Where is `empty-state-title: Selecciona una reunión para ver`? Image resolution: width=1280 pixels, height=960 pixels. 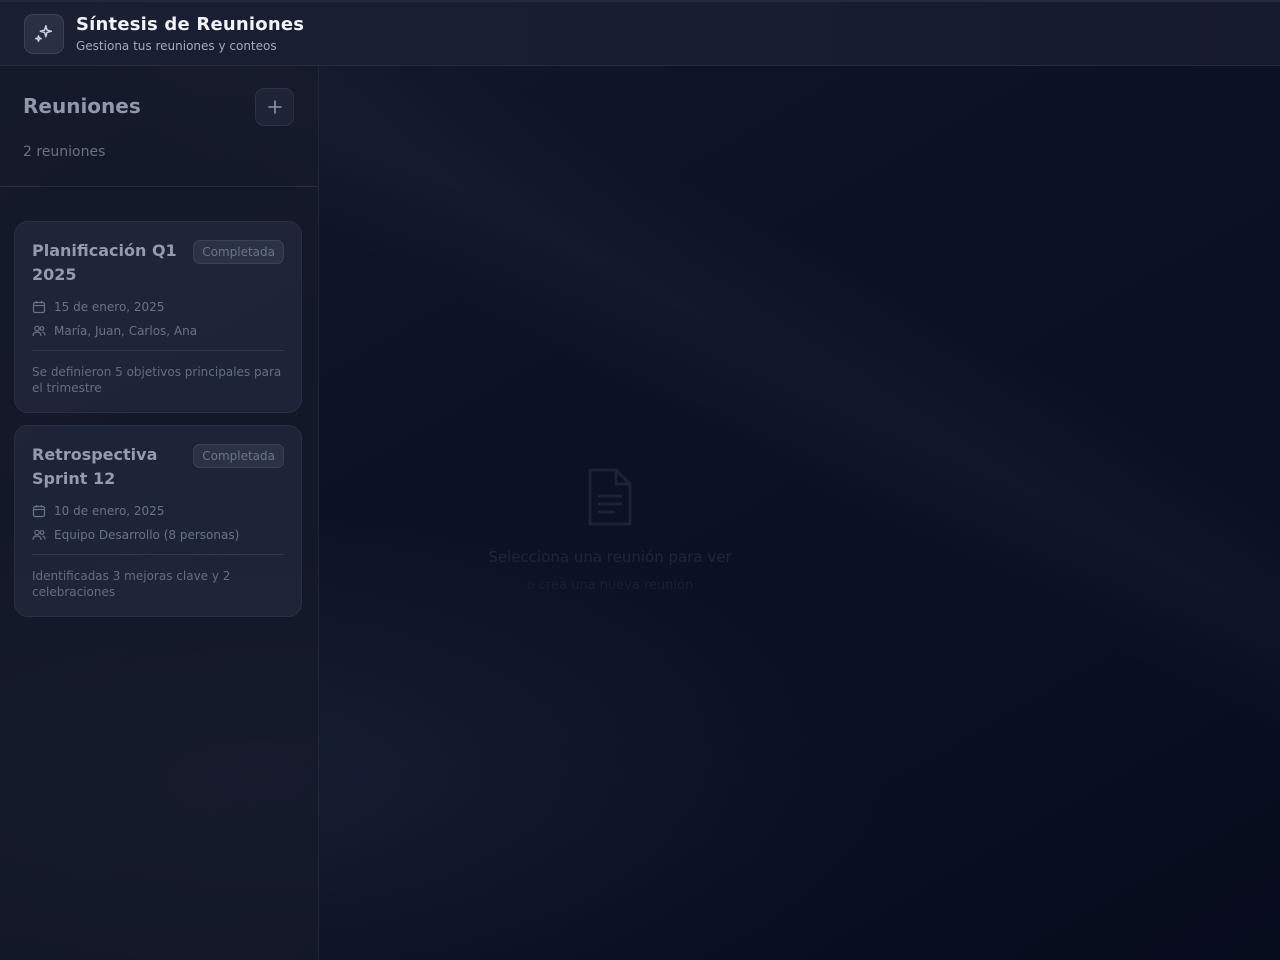
empty-state-title: Selecciona una reunión para ver is located at coordinates (610, 557).